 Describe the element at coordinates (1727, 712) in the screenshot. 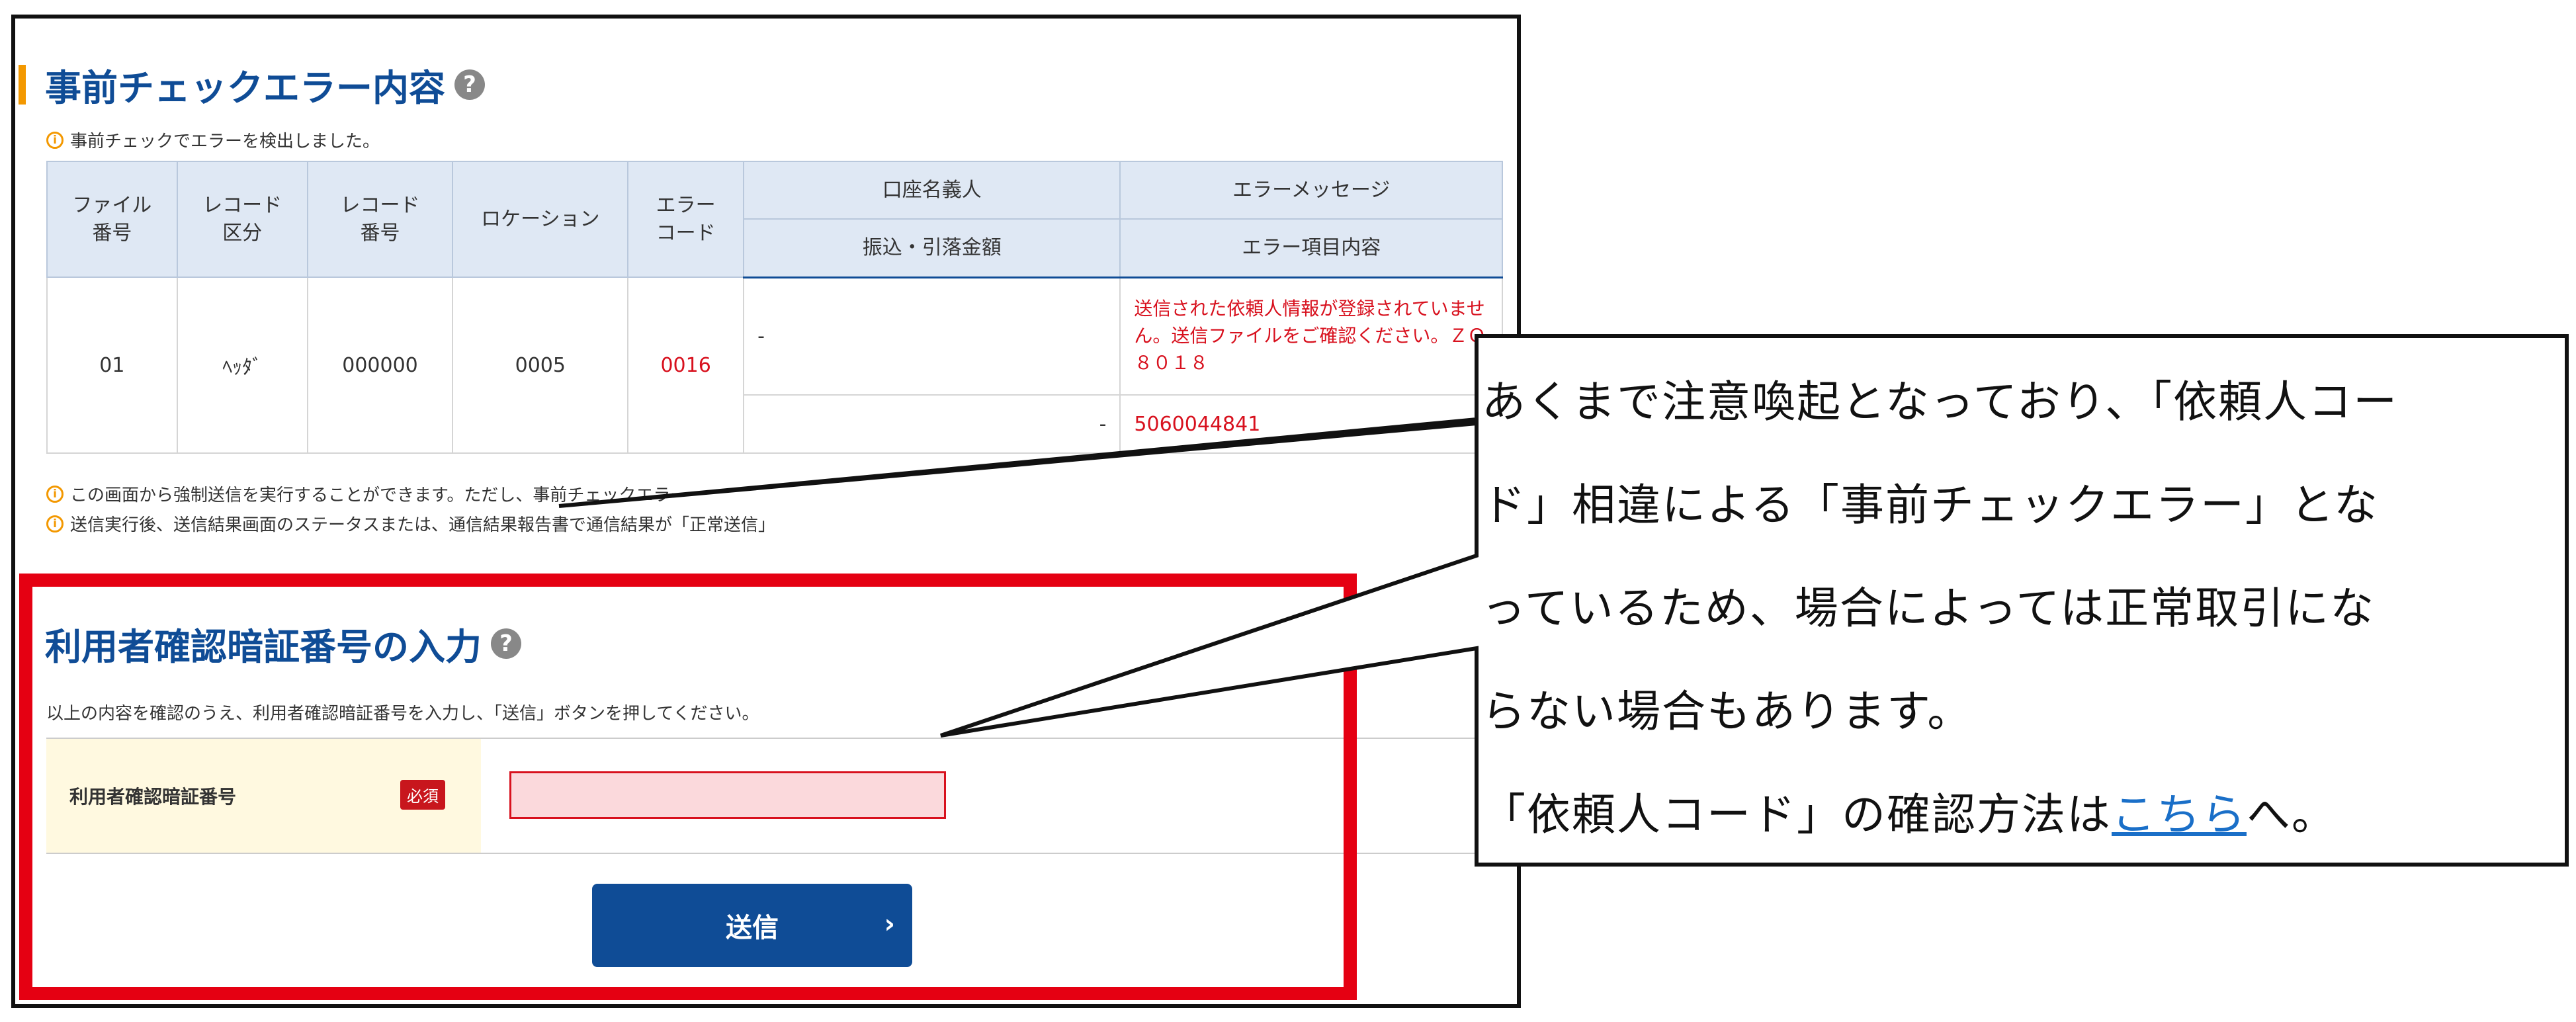

I see `callout-line-4: らない場合もあります。` at that location.